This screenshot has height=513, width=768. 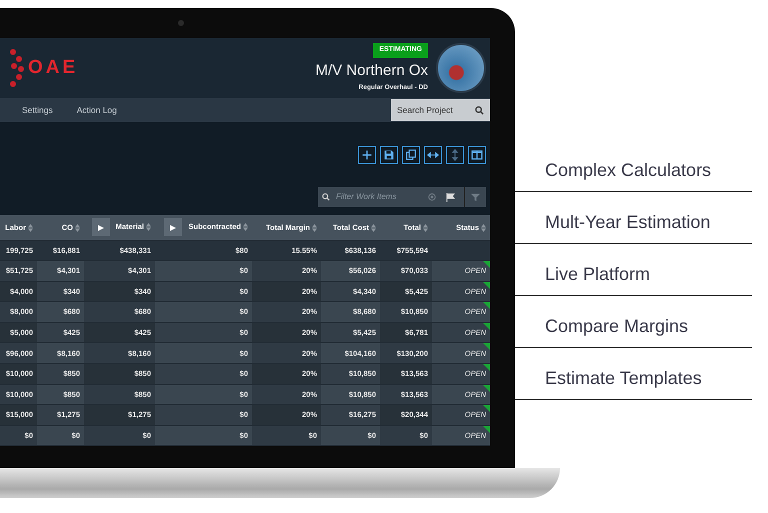 I want to click on columns-button, so click(x=477, y=155).